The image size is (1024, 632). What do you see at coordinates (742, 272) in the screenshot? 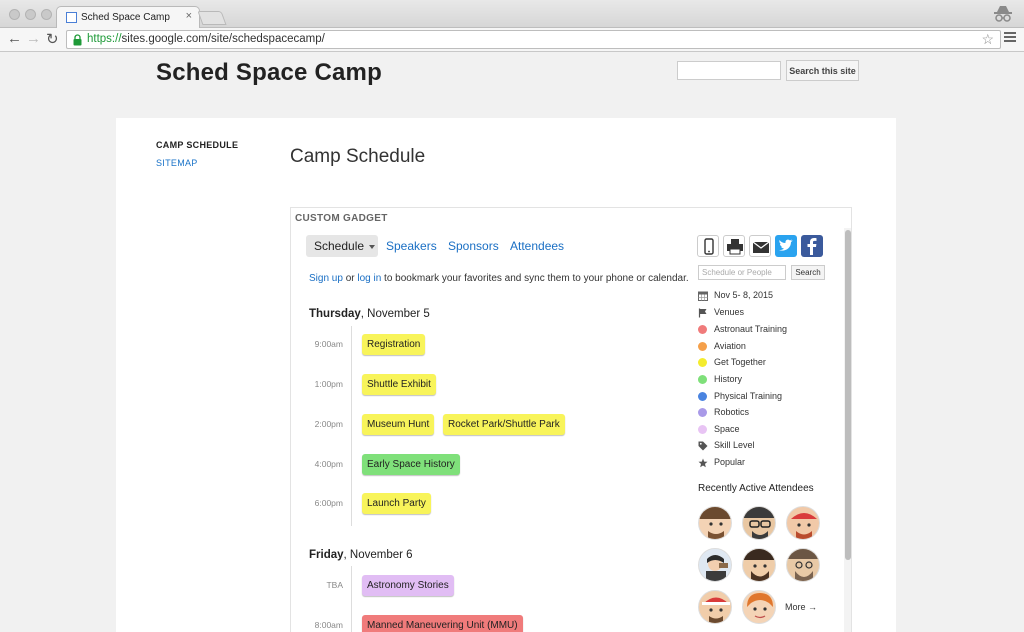
I see `schedule-search-input: Schedule or People` at bounding box center [742, 272].